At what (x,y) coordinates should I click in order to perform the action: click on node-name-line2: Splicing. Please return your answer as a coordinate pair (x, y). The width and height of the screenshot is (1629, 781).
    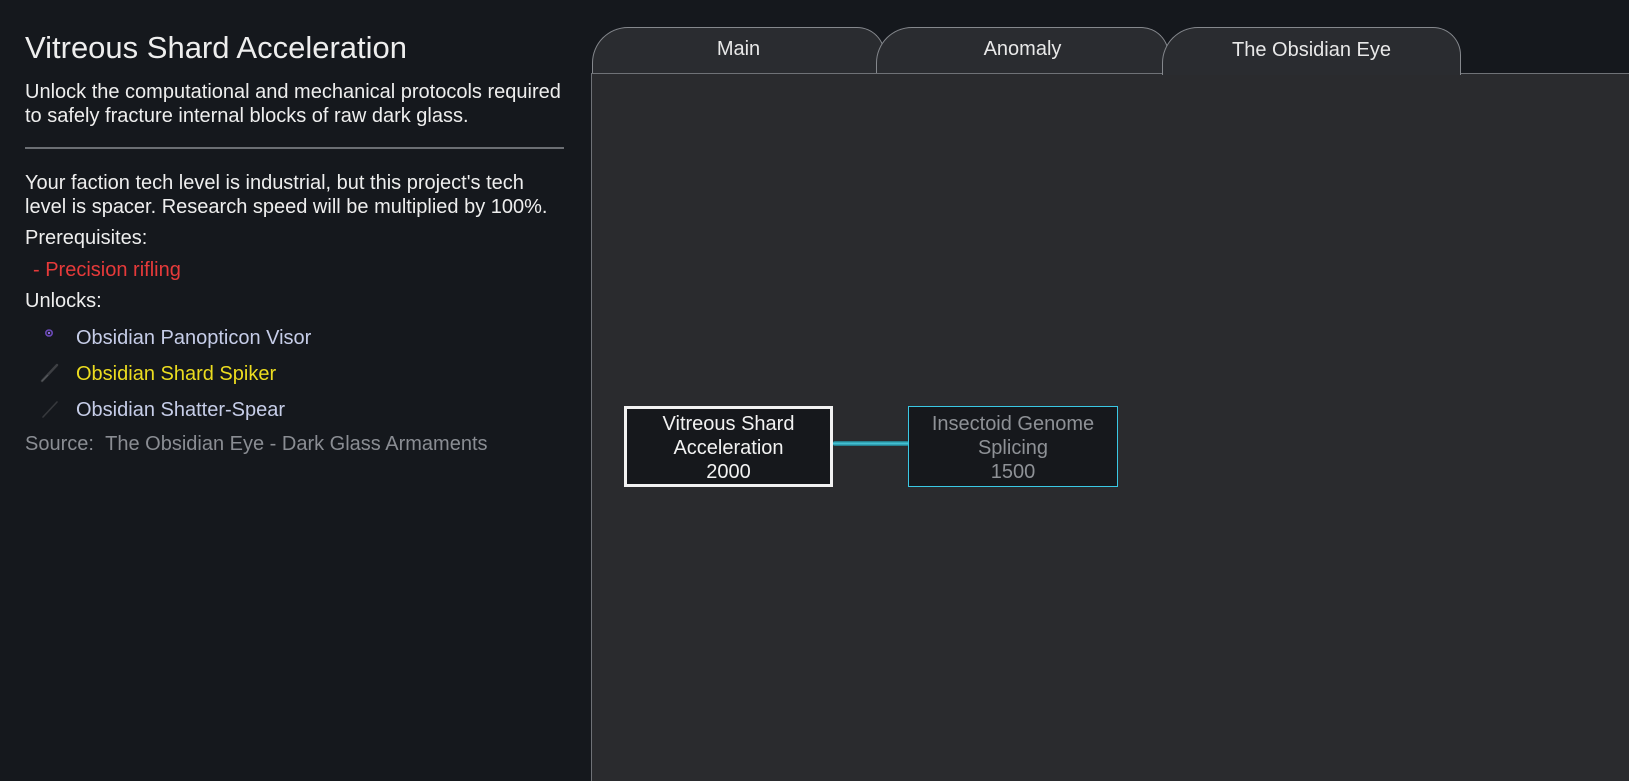
    Looking at the image, I should click on (1013, 448).